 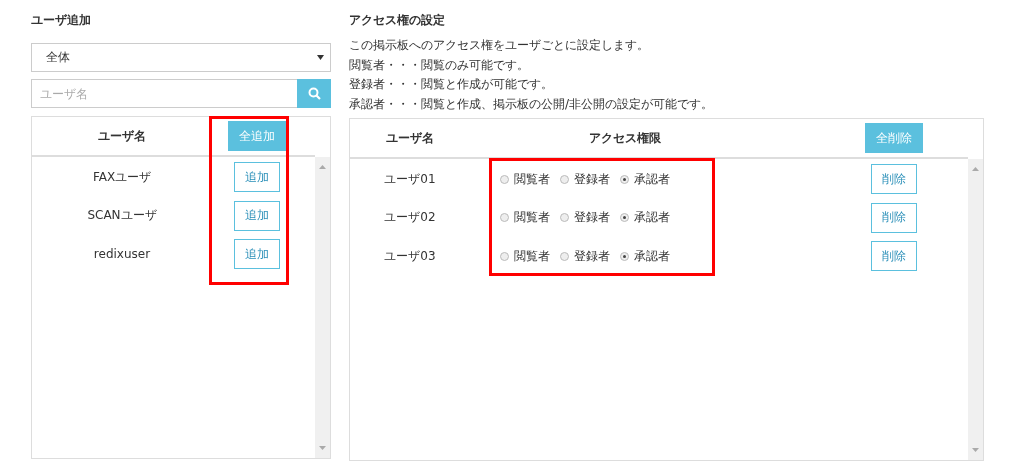 What do you see at coordinates (410, 255) in the screenshot?
I see `user-name: ユーザ03` at bounding box center [410, 255].